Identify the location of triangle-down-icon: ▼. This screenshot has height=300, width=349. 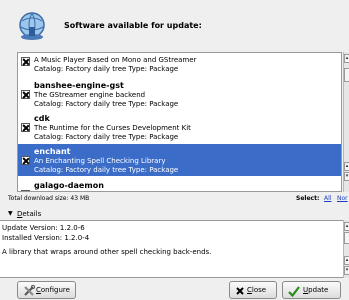
(10, 213).